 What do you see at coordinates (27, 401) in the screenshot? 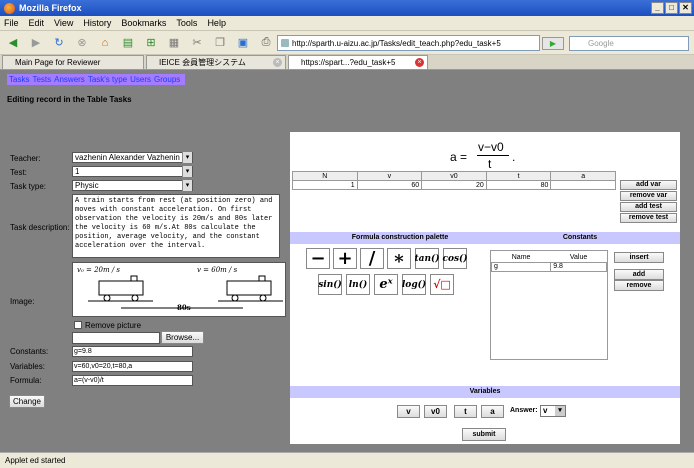
I see `change-button: Change` at bounding box center [27, 401].